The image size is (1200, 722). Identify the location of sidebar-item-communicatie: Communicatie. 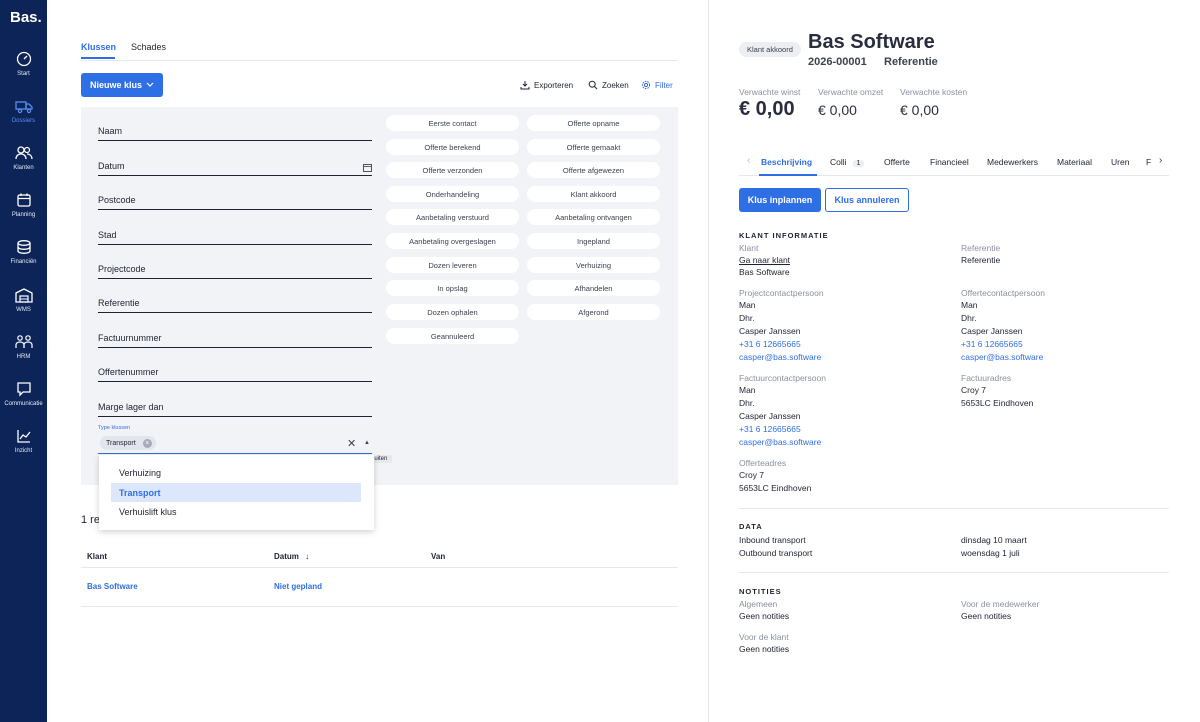
(23, 394).